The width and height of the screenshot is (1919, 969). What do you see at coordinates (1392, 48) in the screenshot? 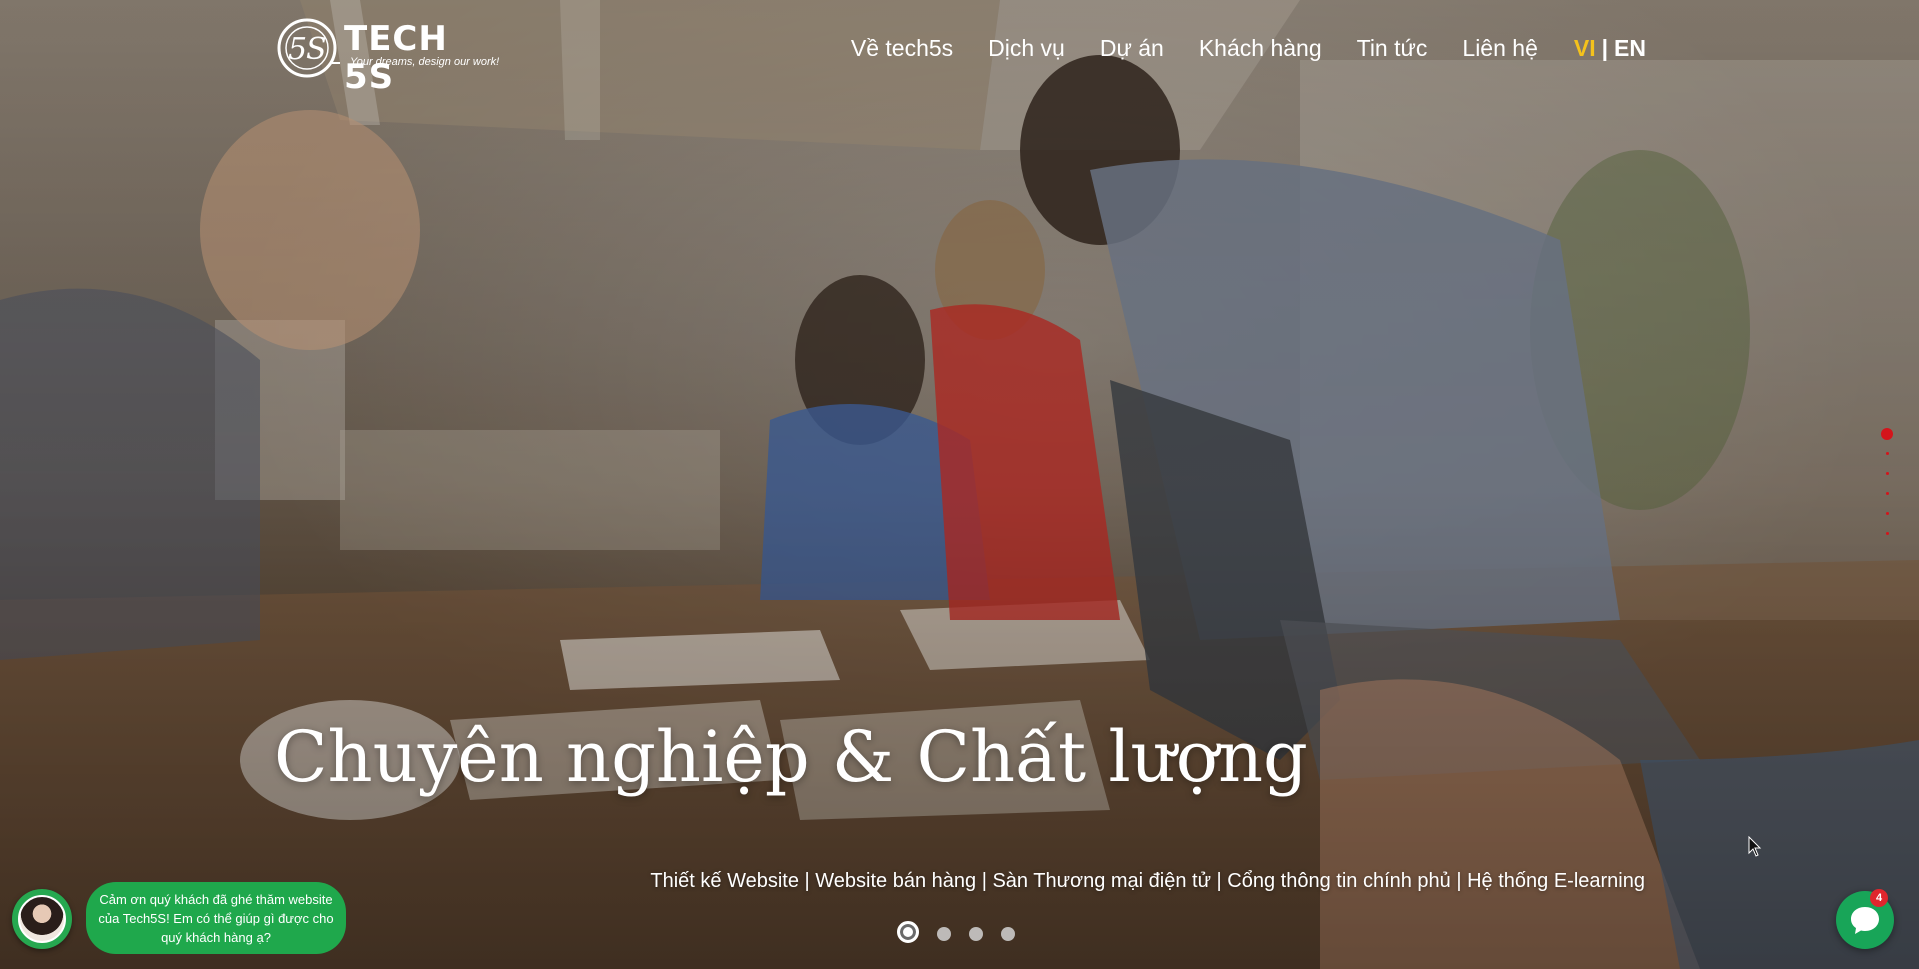
I see `nav-item-news: Tin tức` at bounding box center [1392, 48].